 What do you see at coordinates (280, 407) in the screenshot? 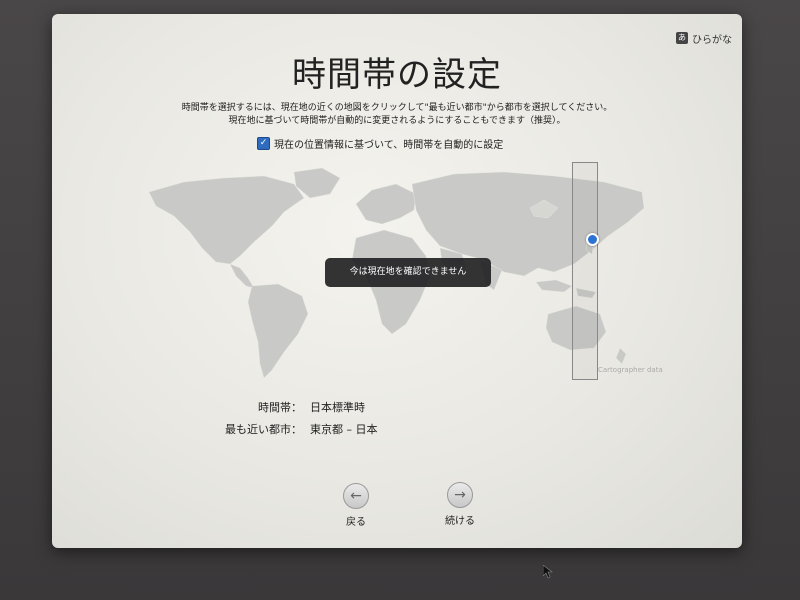
I see `timezone-label: 時間帯：` at bounding box center [280, 407].